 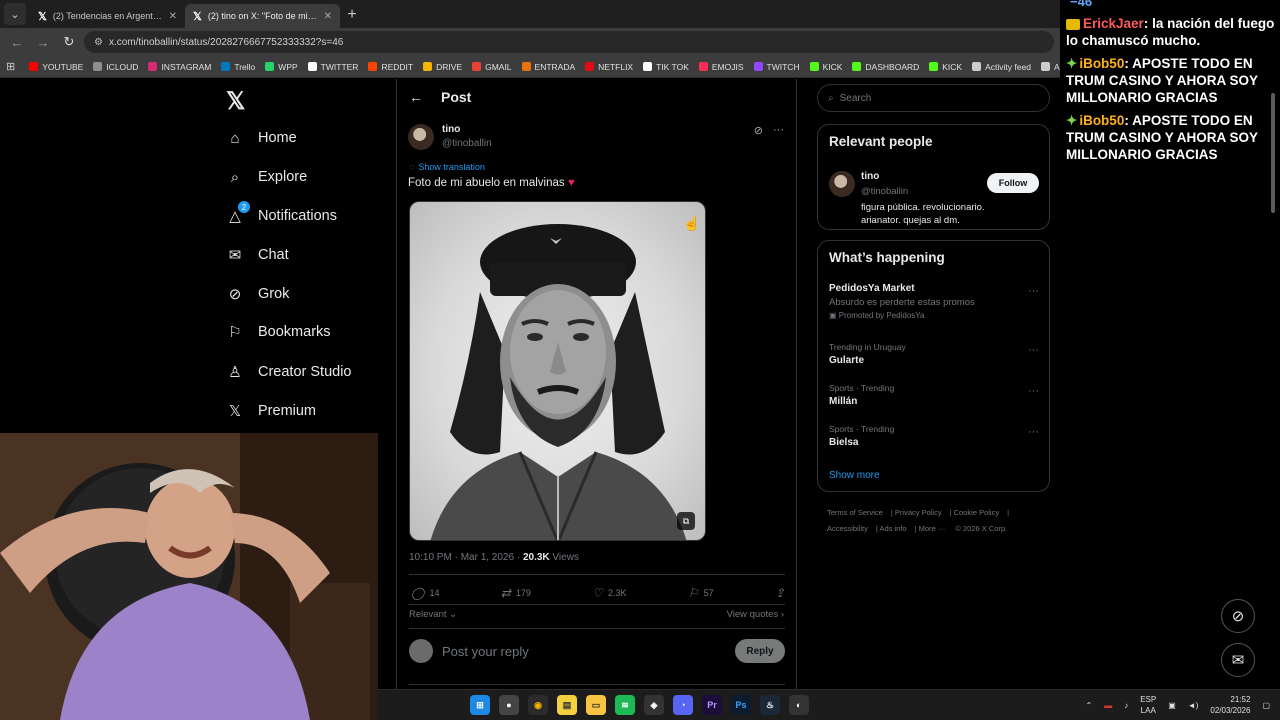 What do you see at coordinates (1238, 660) in the screenshot?
I see `messages-fab-button: ✉` at bounding box center [1238, 660].